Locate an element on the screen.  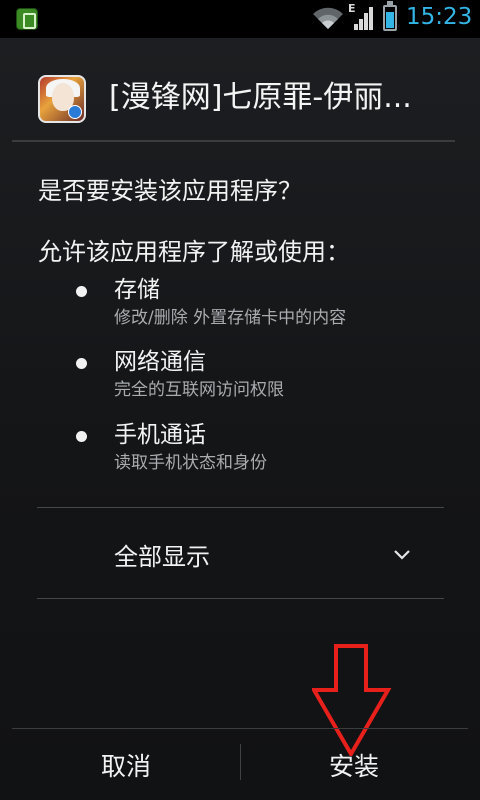
status-bar: E 15:23 is located at coordinates (240, 19).